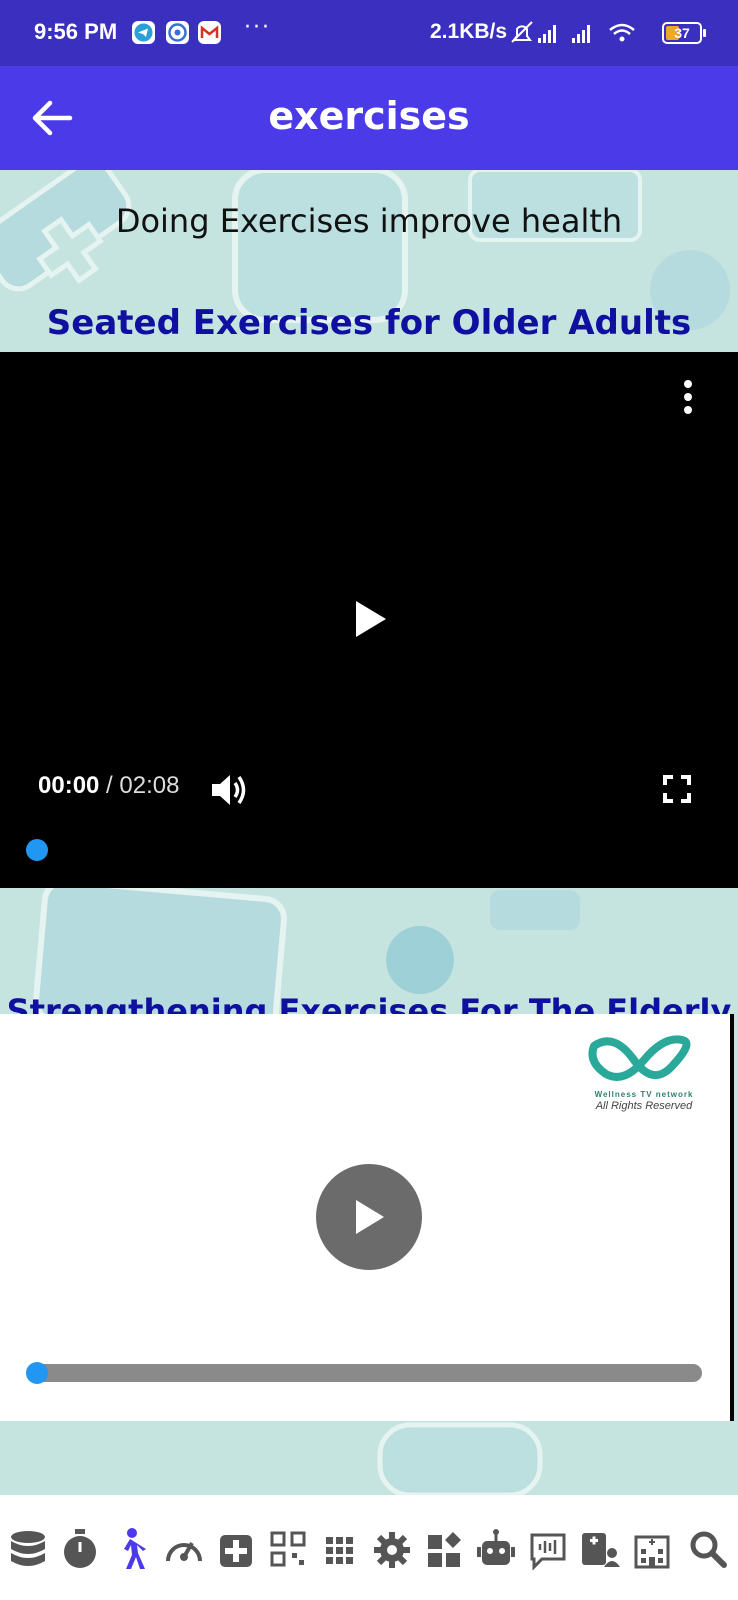 The width and height of the screenshot is (738, 1600). I want to click on signal-wifi-icons, so click(573, 32).